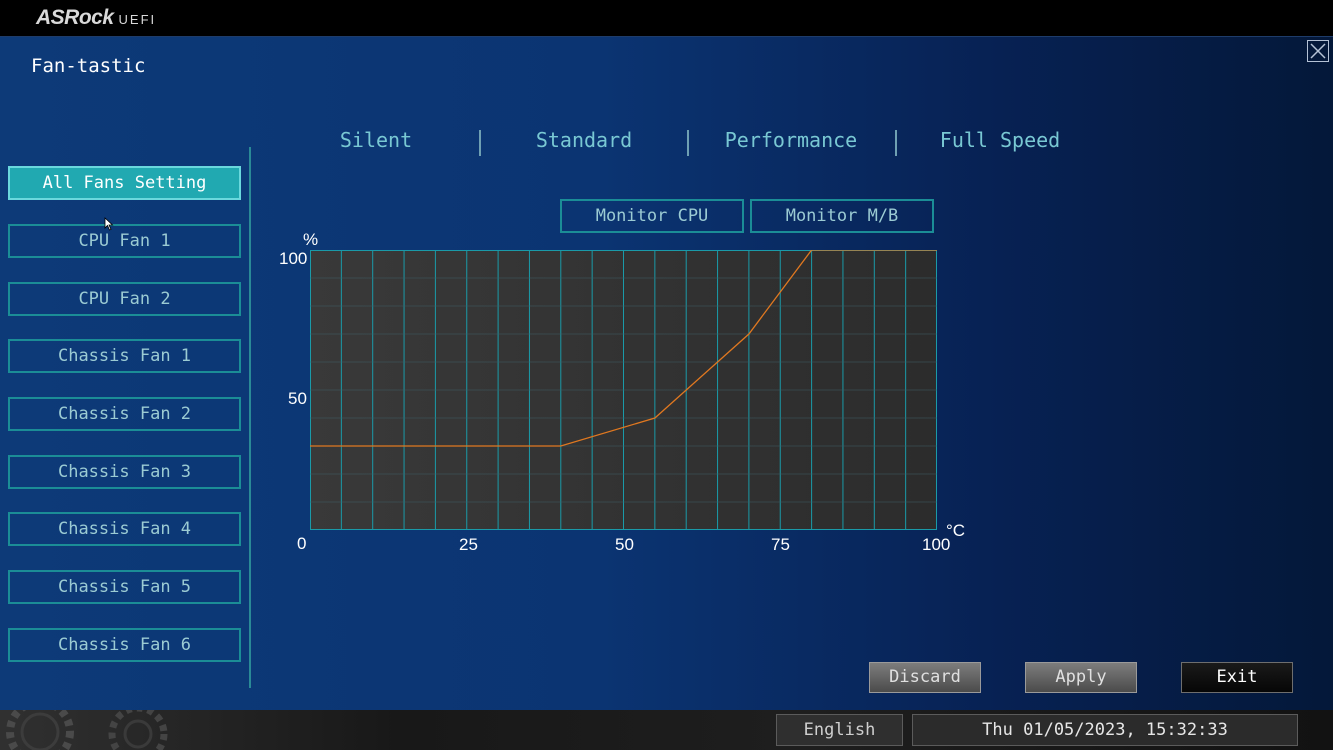 Image resolution: width=1333 pixels, height=750 pixels. What do you see at coordinates (293, 258) in the screenshot?
I see `y-tick-label: 100` at bounding box center [293, 258].